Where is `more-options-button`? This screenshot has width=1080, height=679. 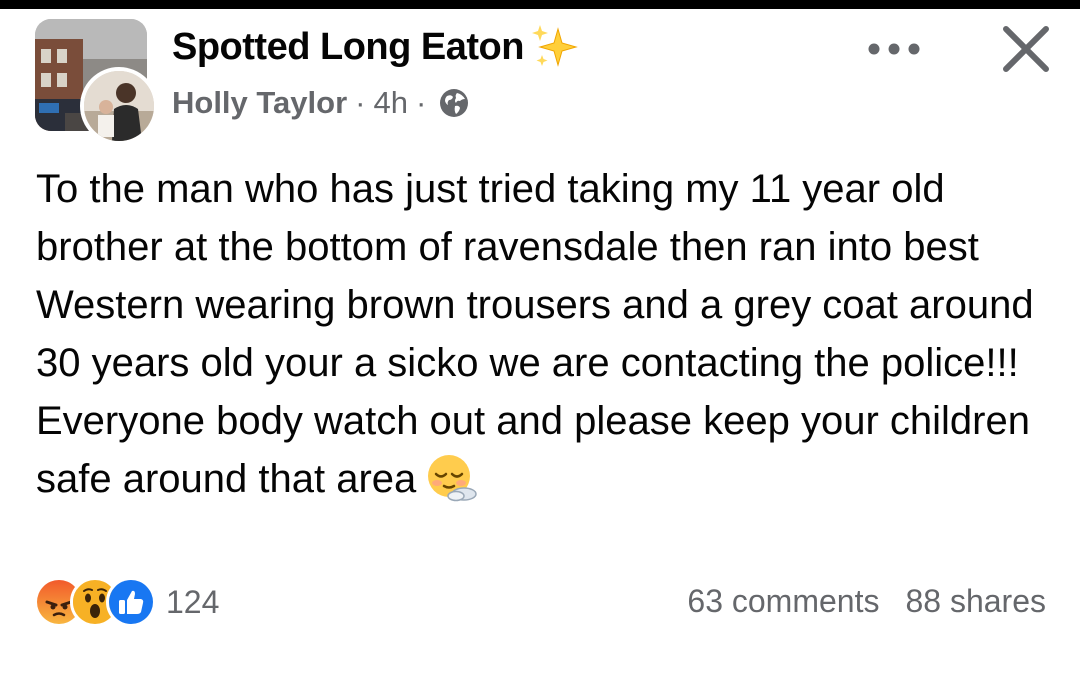
more-options-button is located at coordinates (894, 49).